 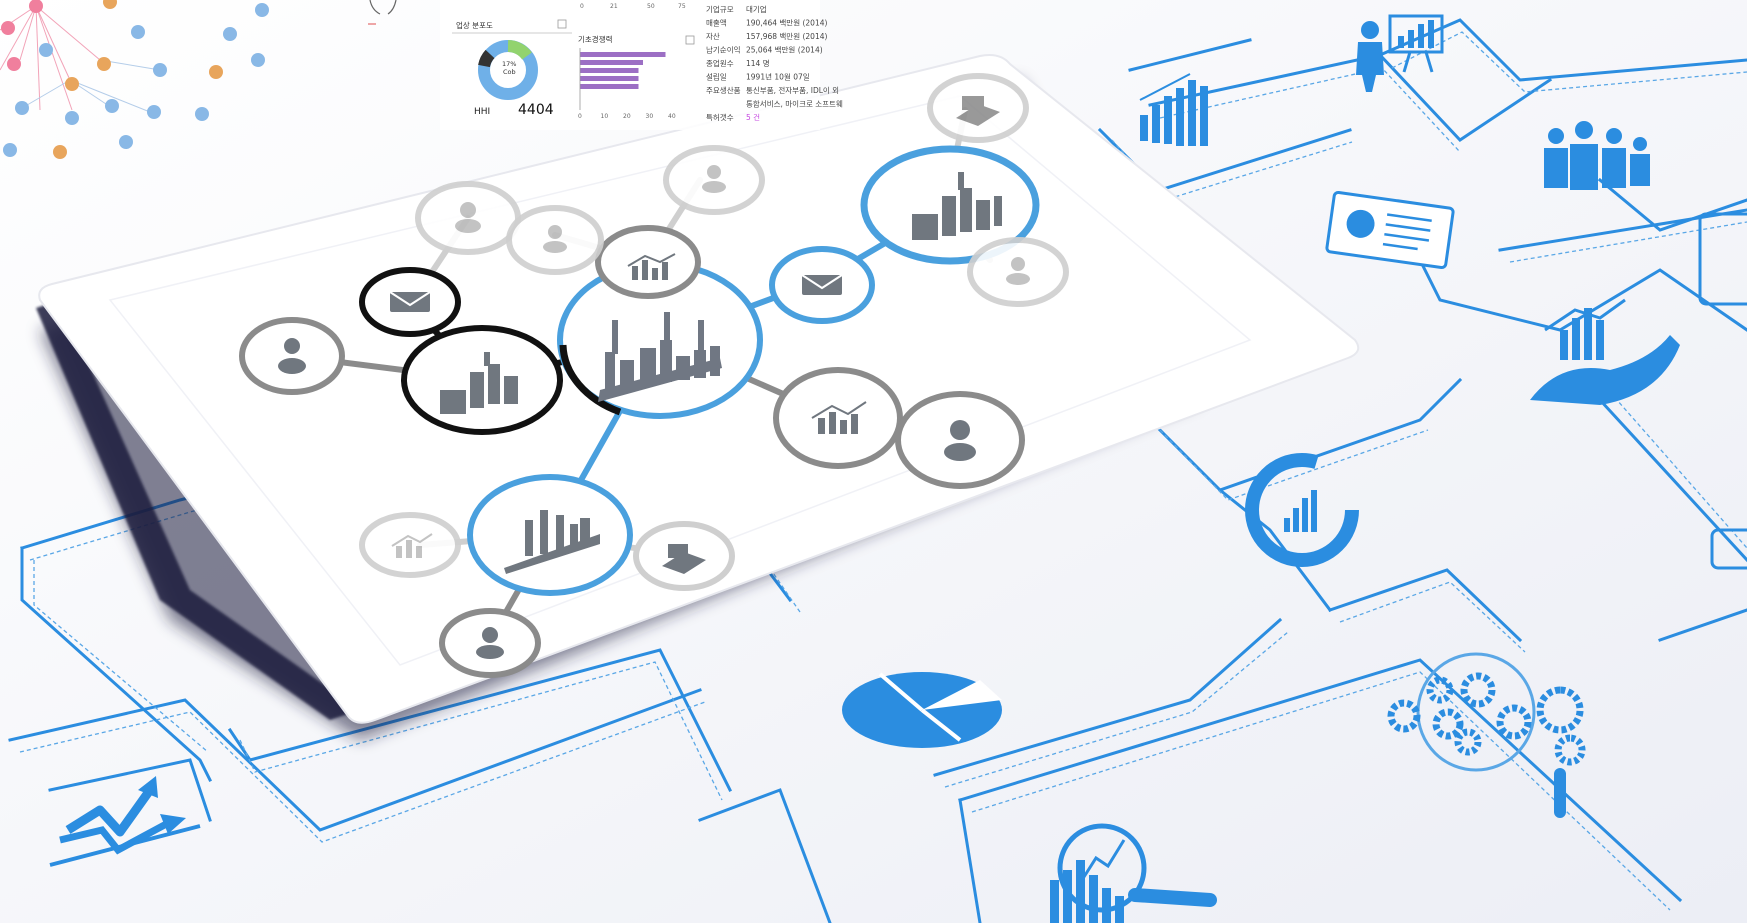 What do you see at coordinates (614, 6) in the screenshot?
I see `top-axis-tick: 21` at bounding box center [614, 6].